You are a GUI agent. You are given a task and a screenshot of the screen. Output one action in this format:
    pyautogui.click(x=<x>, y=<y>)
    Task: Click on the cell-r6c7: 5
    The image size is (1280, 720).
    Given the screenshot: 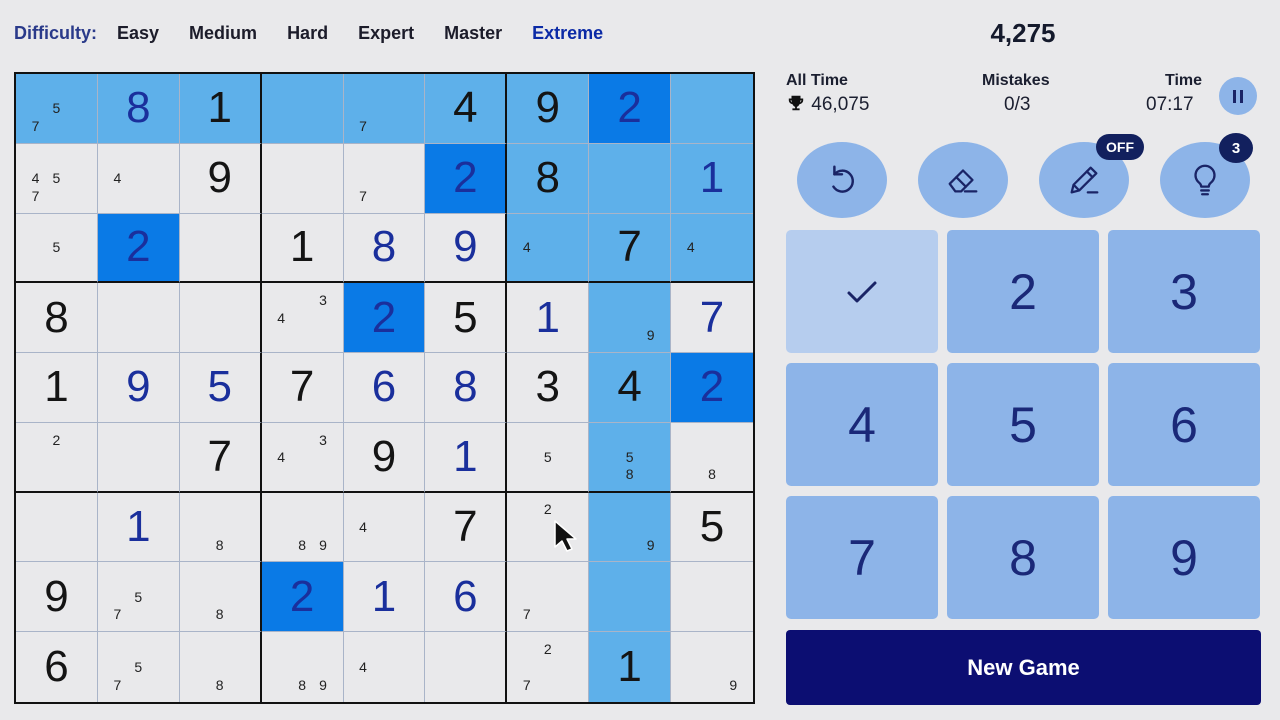 What is the action you would take?
    pyautogui.click(x=548, y=457)
    